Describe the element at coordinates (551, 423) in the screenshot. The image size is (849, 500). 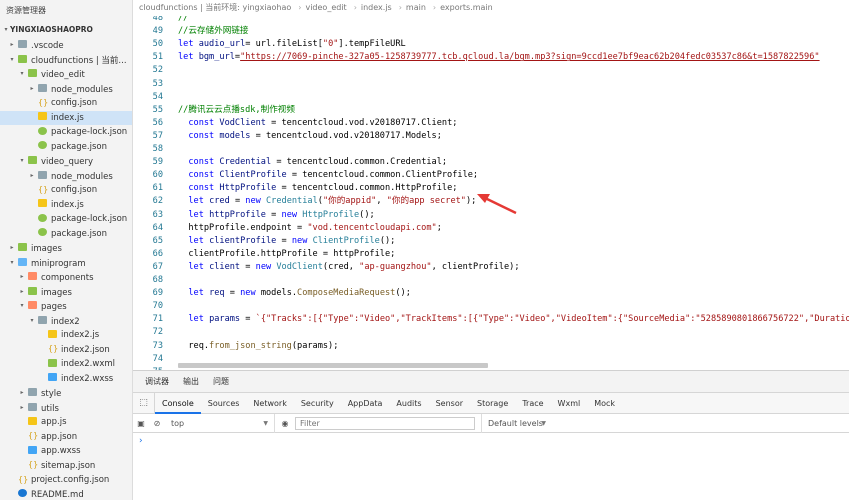
I see `log-levels-select: Default levels ▼` at that location.